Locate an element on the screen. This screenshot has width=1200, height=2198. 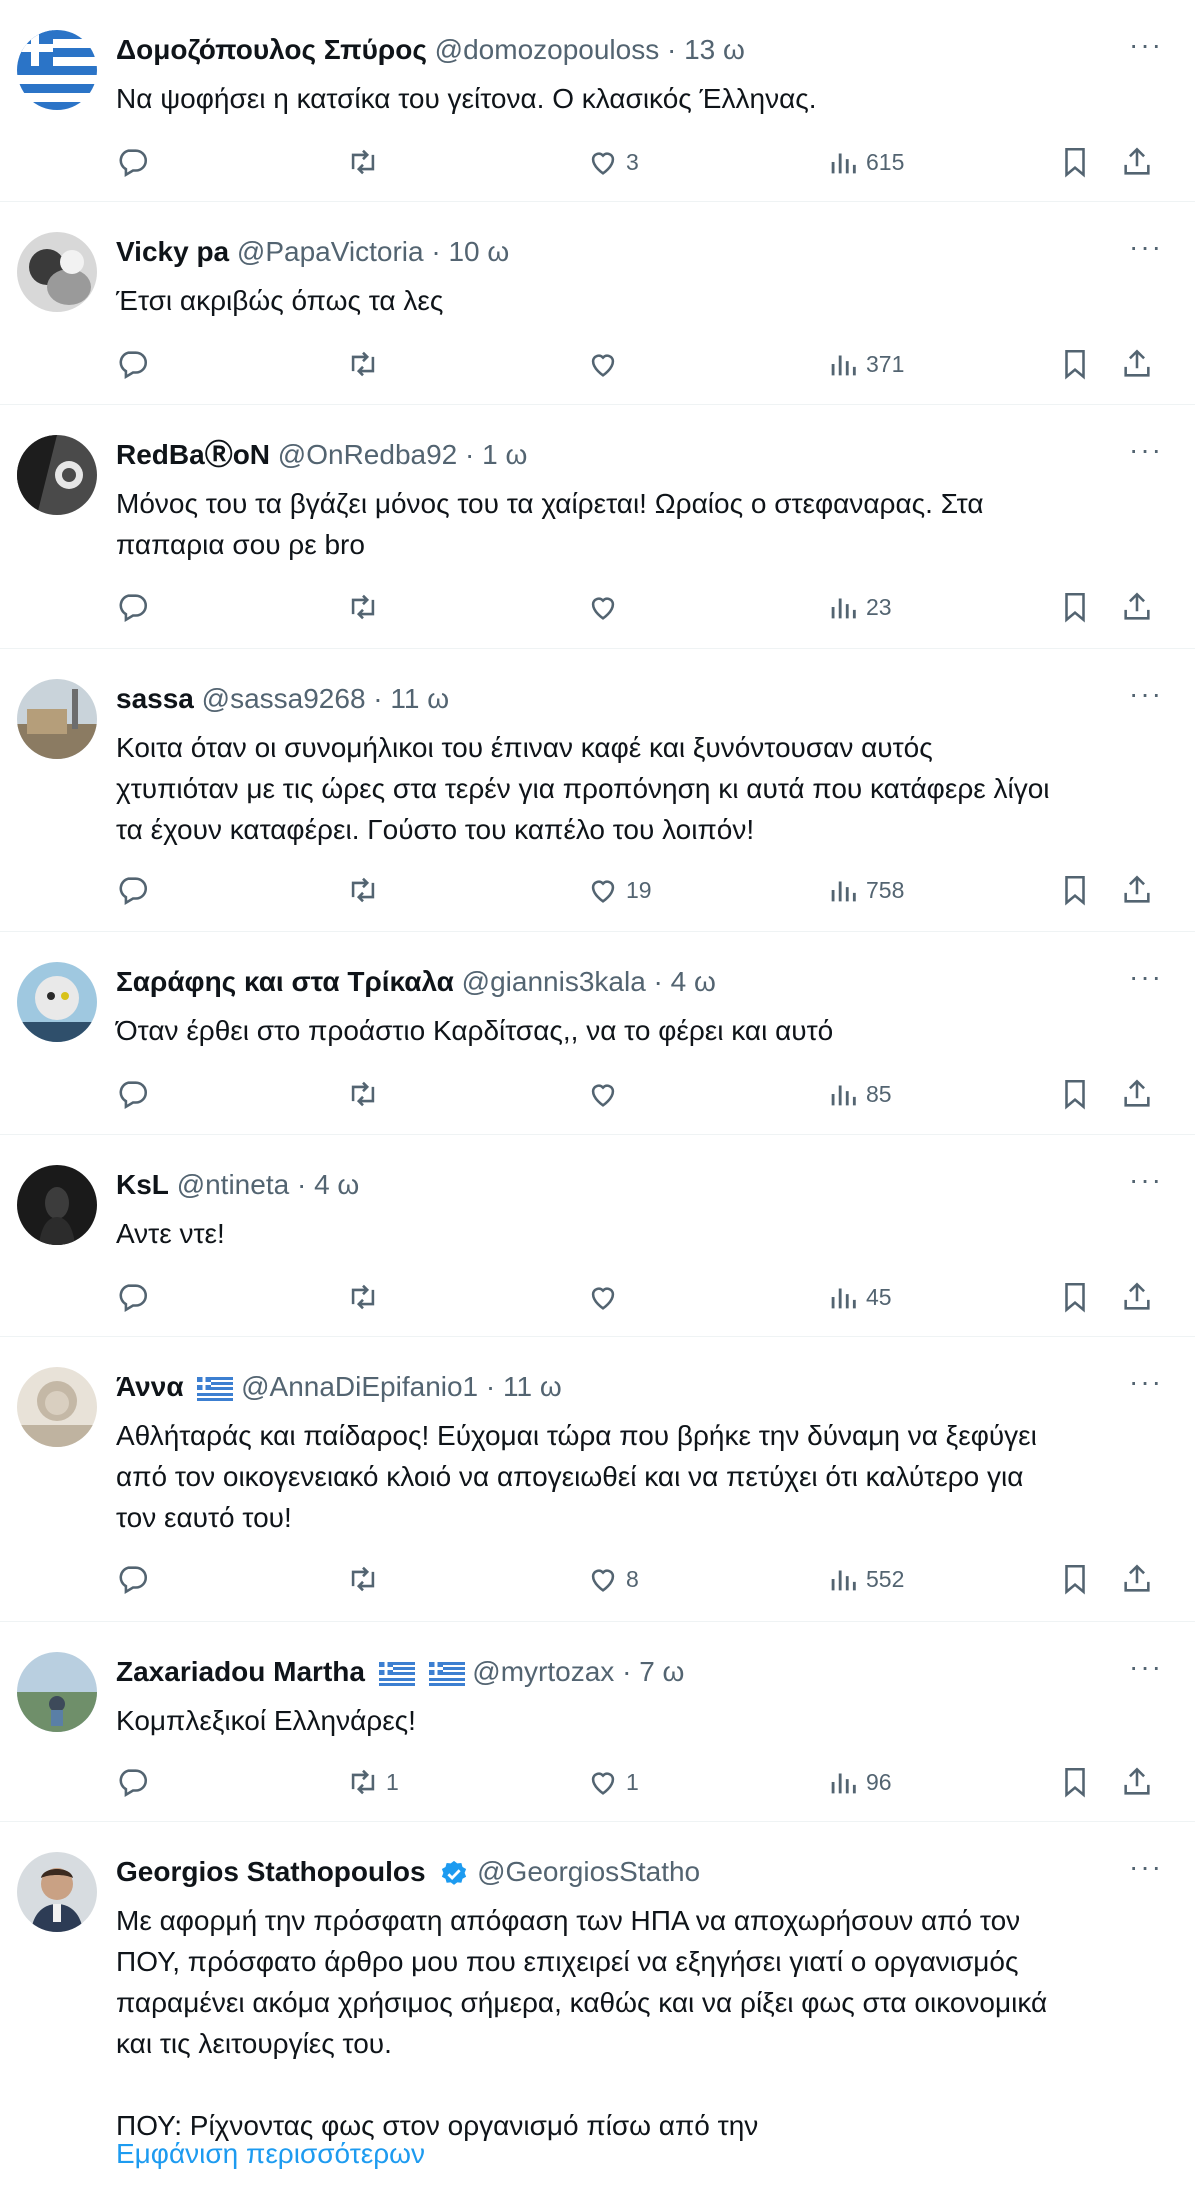
display-name: Δομοζόπουλος Σπύρος is located at coordinates (271, 49).